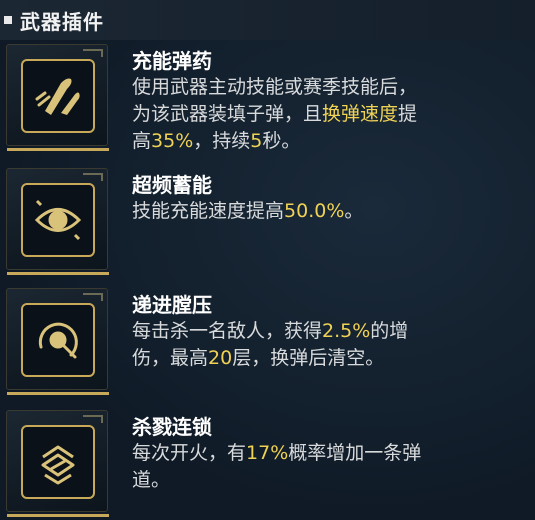  What do you see at coordinates (8, 20) in the screenshot?
I see `header-square-icon` at bounding box center [8, 20].